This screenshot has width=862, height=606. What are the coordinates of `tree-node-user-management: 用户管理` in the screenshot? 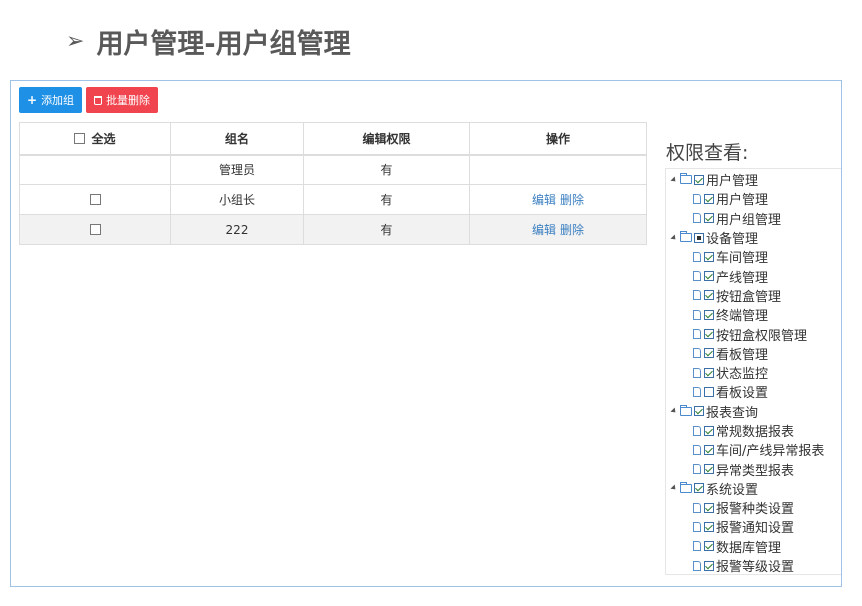 It's located at (753, 179).